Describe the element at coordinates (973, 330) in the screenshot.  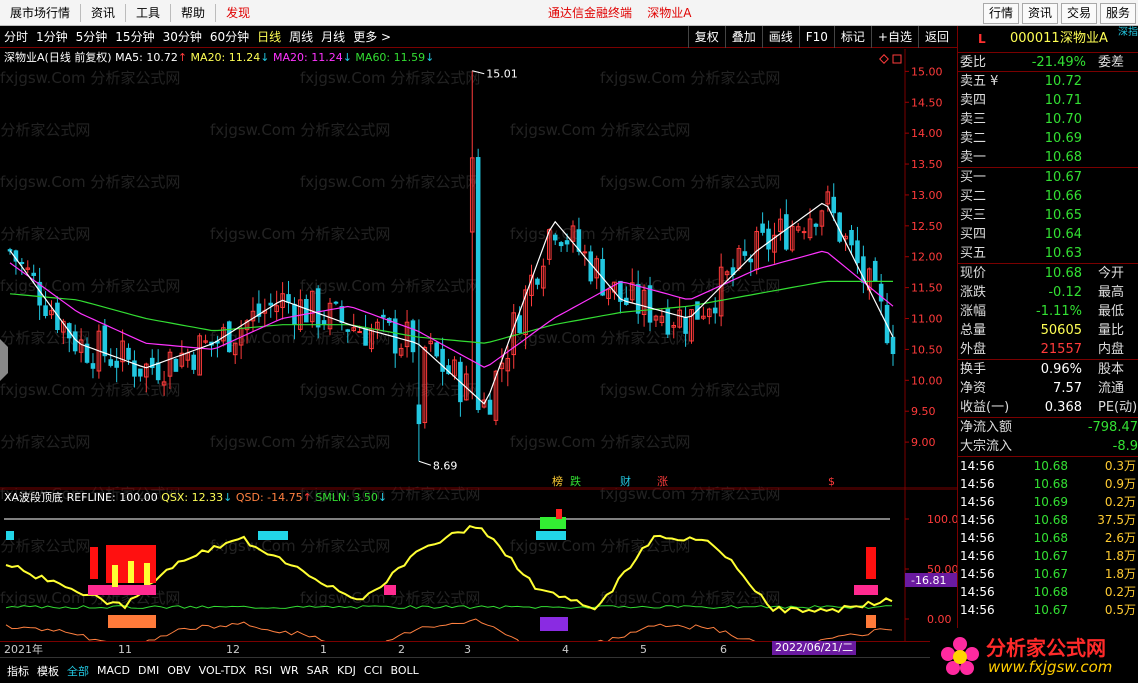
I see `stat-row-label: 总量` at that location.